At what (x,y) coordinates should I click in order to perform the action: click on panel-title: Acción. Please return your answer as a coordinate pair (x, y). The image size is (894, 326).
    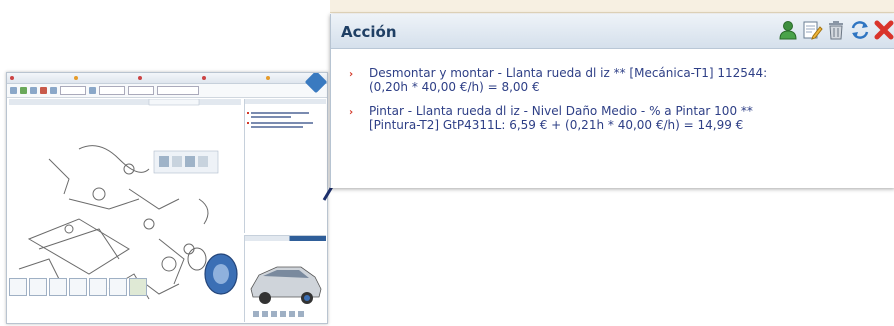
    Looking at the image, I should click on (369, 32).